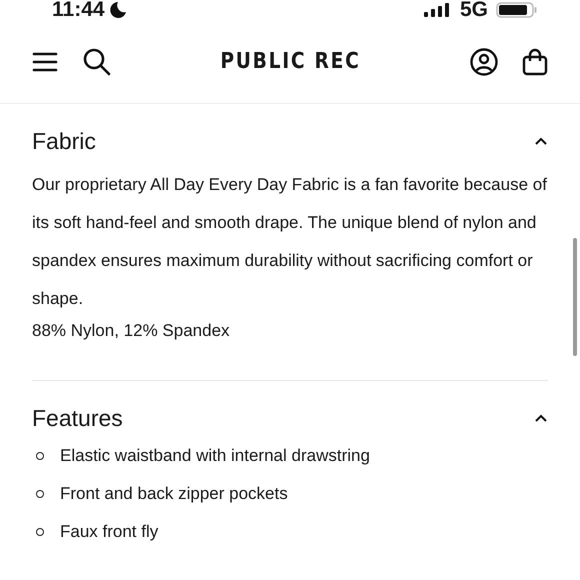 This screenshot has width=580, height=580. Describe the element at coordinates (77, 418) in the screenshot. I see `section-heading: Features` at that location.